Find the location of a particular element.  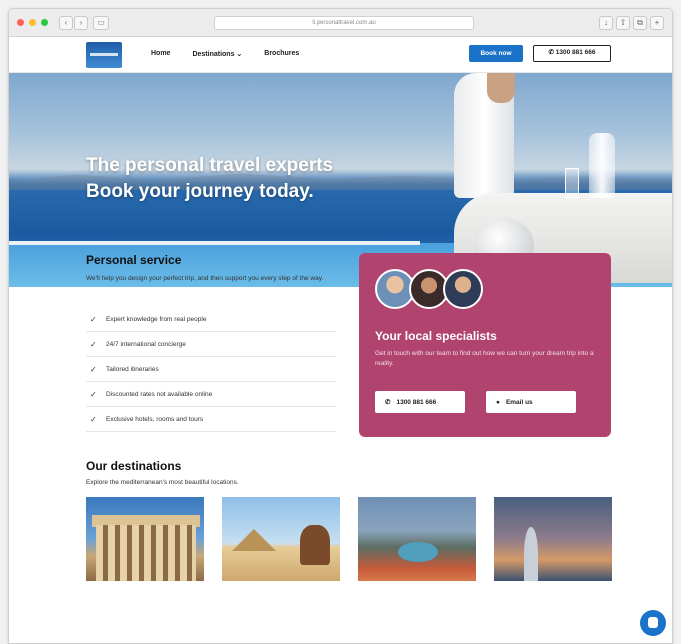

chat-icon: ● is located at coordinates (498, 402).